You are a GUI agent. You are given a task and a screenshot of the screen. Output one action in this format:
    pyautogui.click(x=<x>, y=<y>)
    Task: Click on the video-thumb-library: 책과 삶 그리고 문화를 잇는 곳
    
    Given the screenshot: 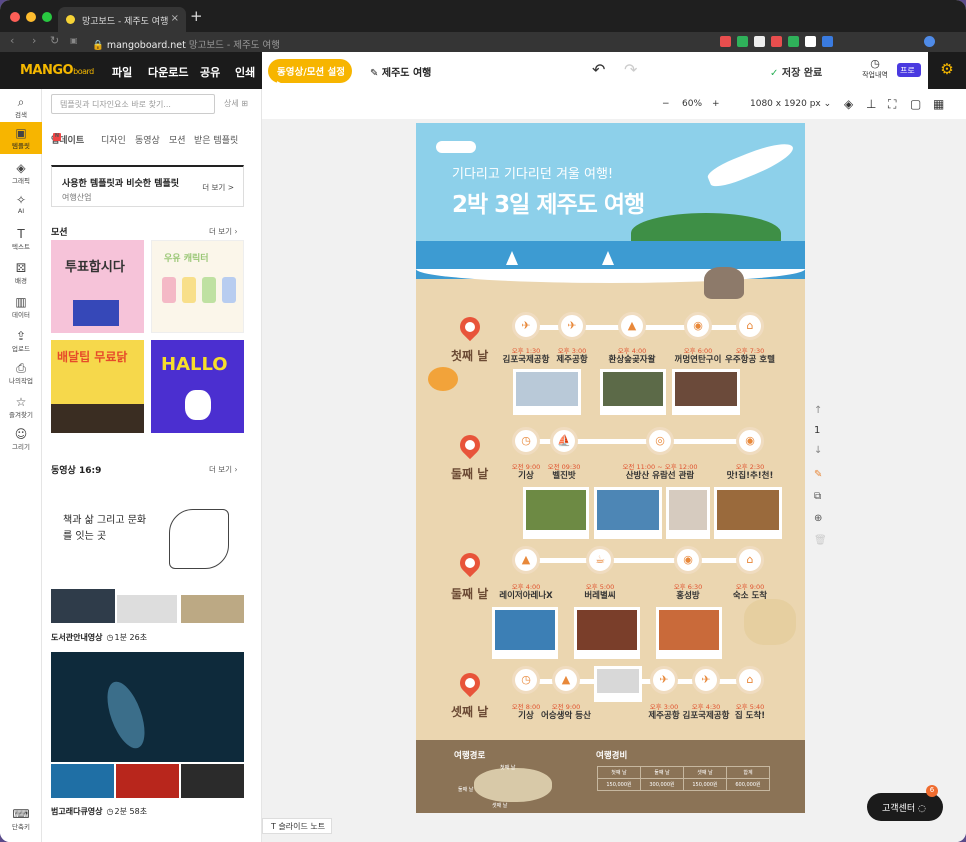 What is the action you would take?
    pyautogui.click(x=147, y=560)
    